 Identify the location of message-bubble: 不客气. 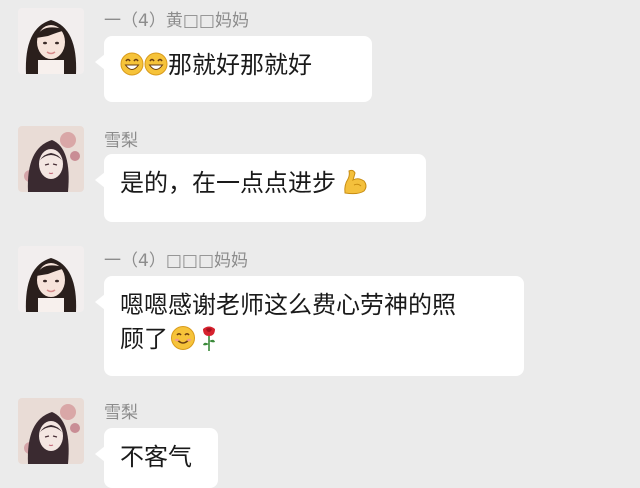
(156, 458).